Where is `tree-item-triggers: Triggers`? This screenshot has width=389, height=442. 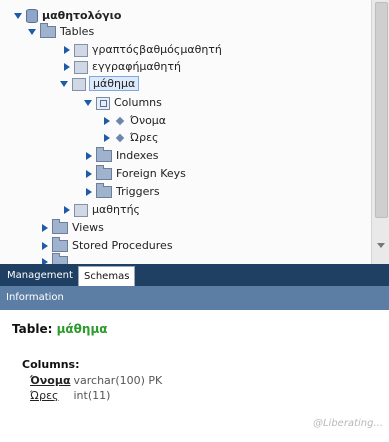
tree-item-triggers: Triggers is located at coordinates (122, 191).